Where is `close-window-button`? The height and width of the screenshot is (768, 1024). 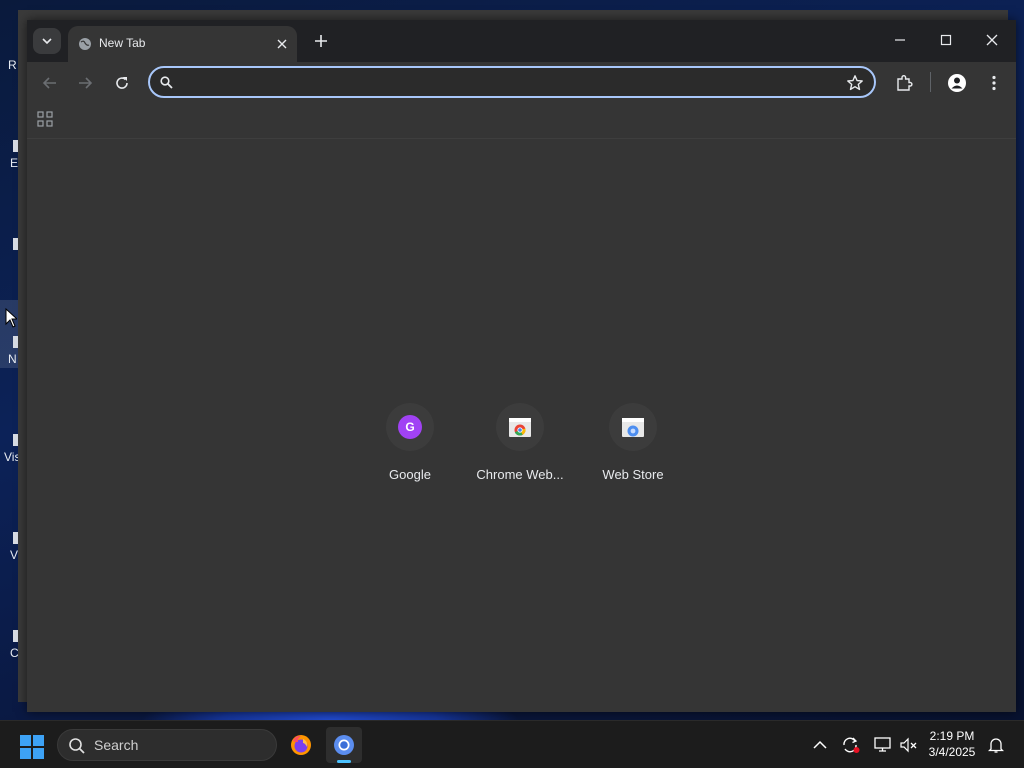
close-window-button is located at coordinates (992, 40).